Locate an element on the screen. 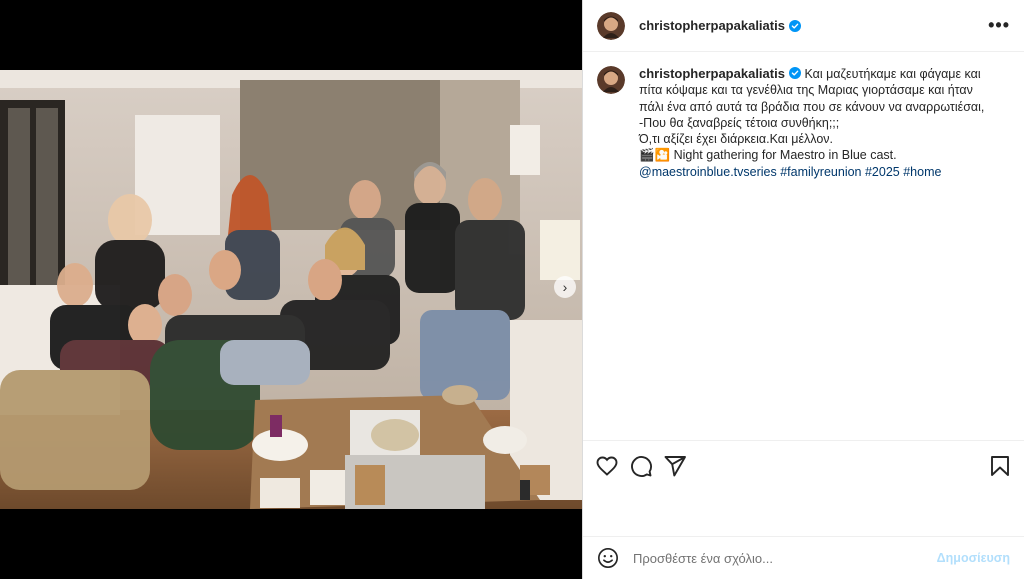 This screenshot has height=579, width=1024. comment-input is located at coordinates (778, 558).